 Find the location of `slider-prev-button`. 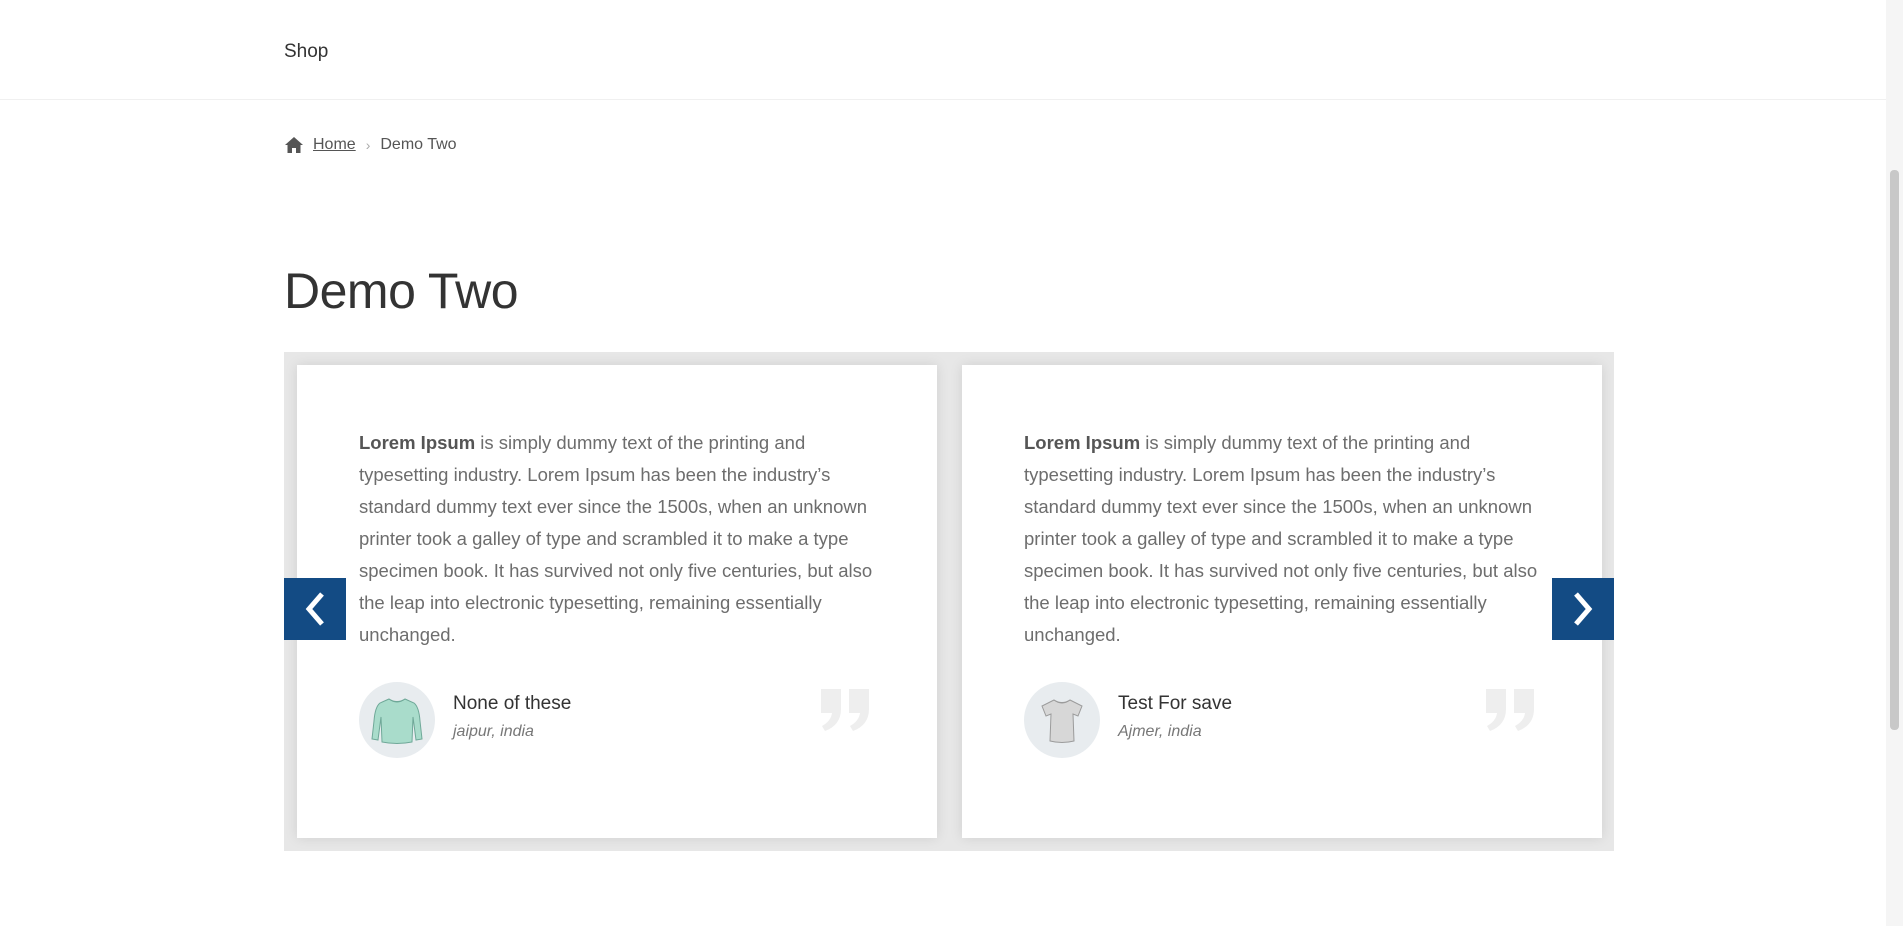

slider-prev-button is located at coordinates (315, 609).